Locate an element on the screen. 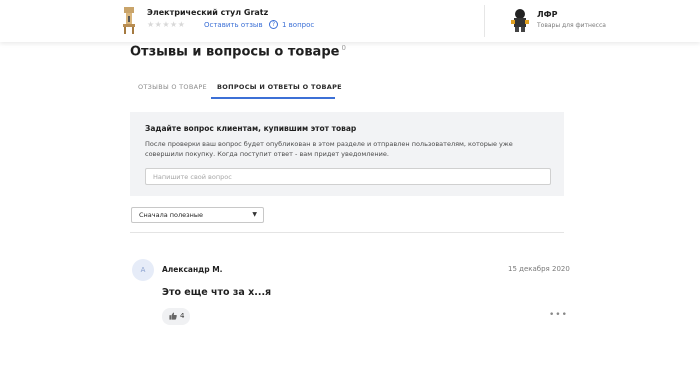 This screenshot has width=700, height=374. active-tab-indicator is located at coordinates (273, 98).